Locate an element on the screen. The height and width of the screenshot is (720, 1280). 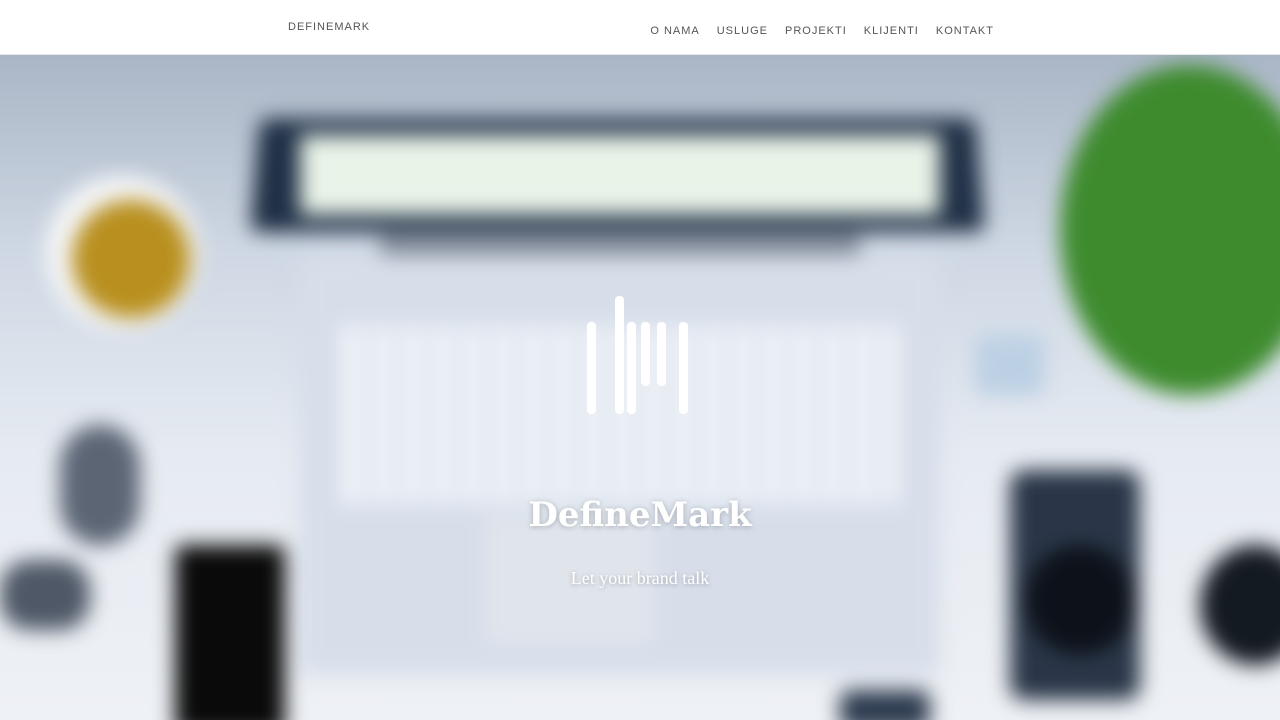
nav-item-usluge: USLUGE is located at coordinates (742, 30).